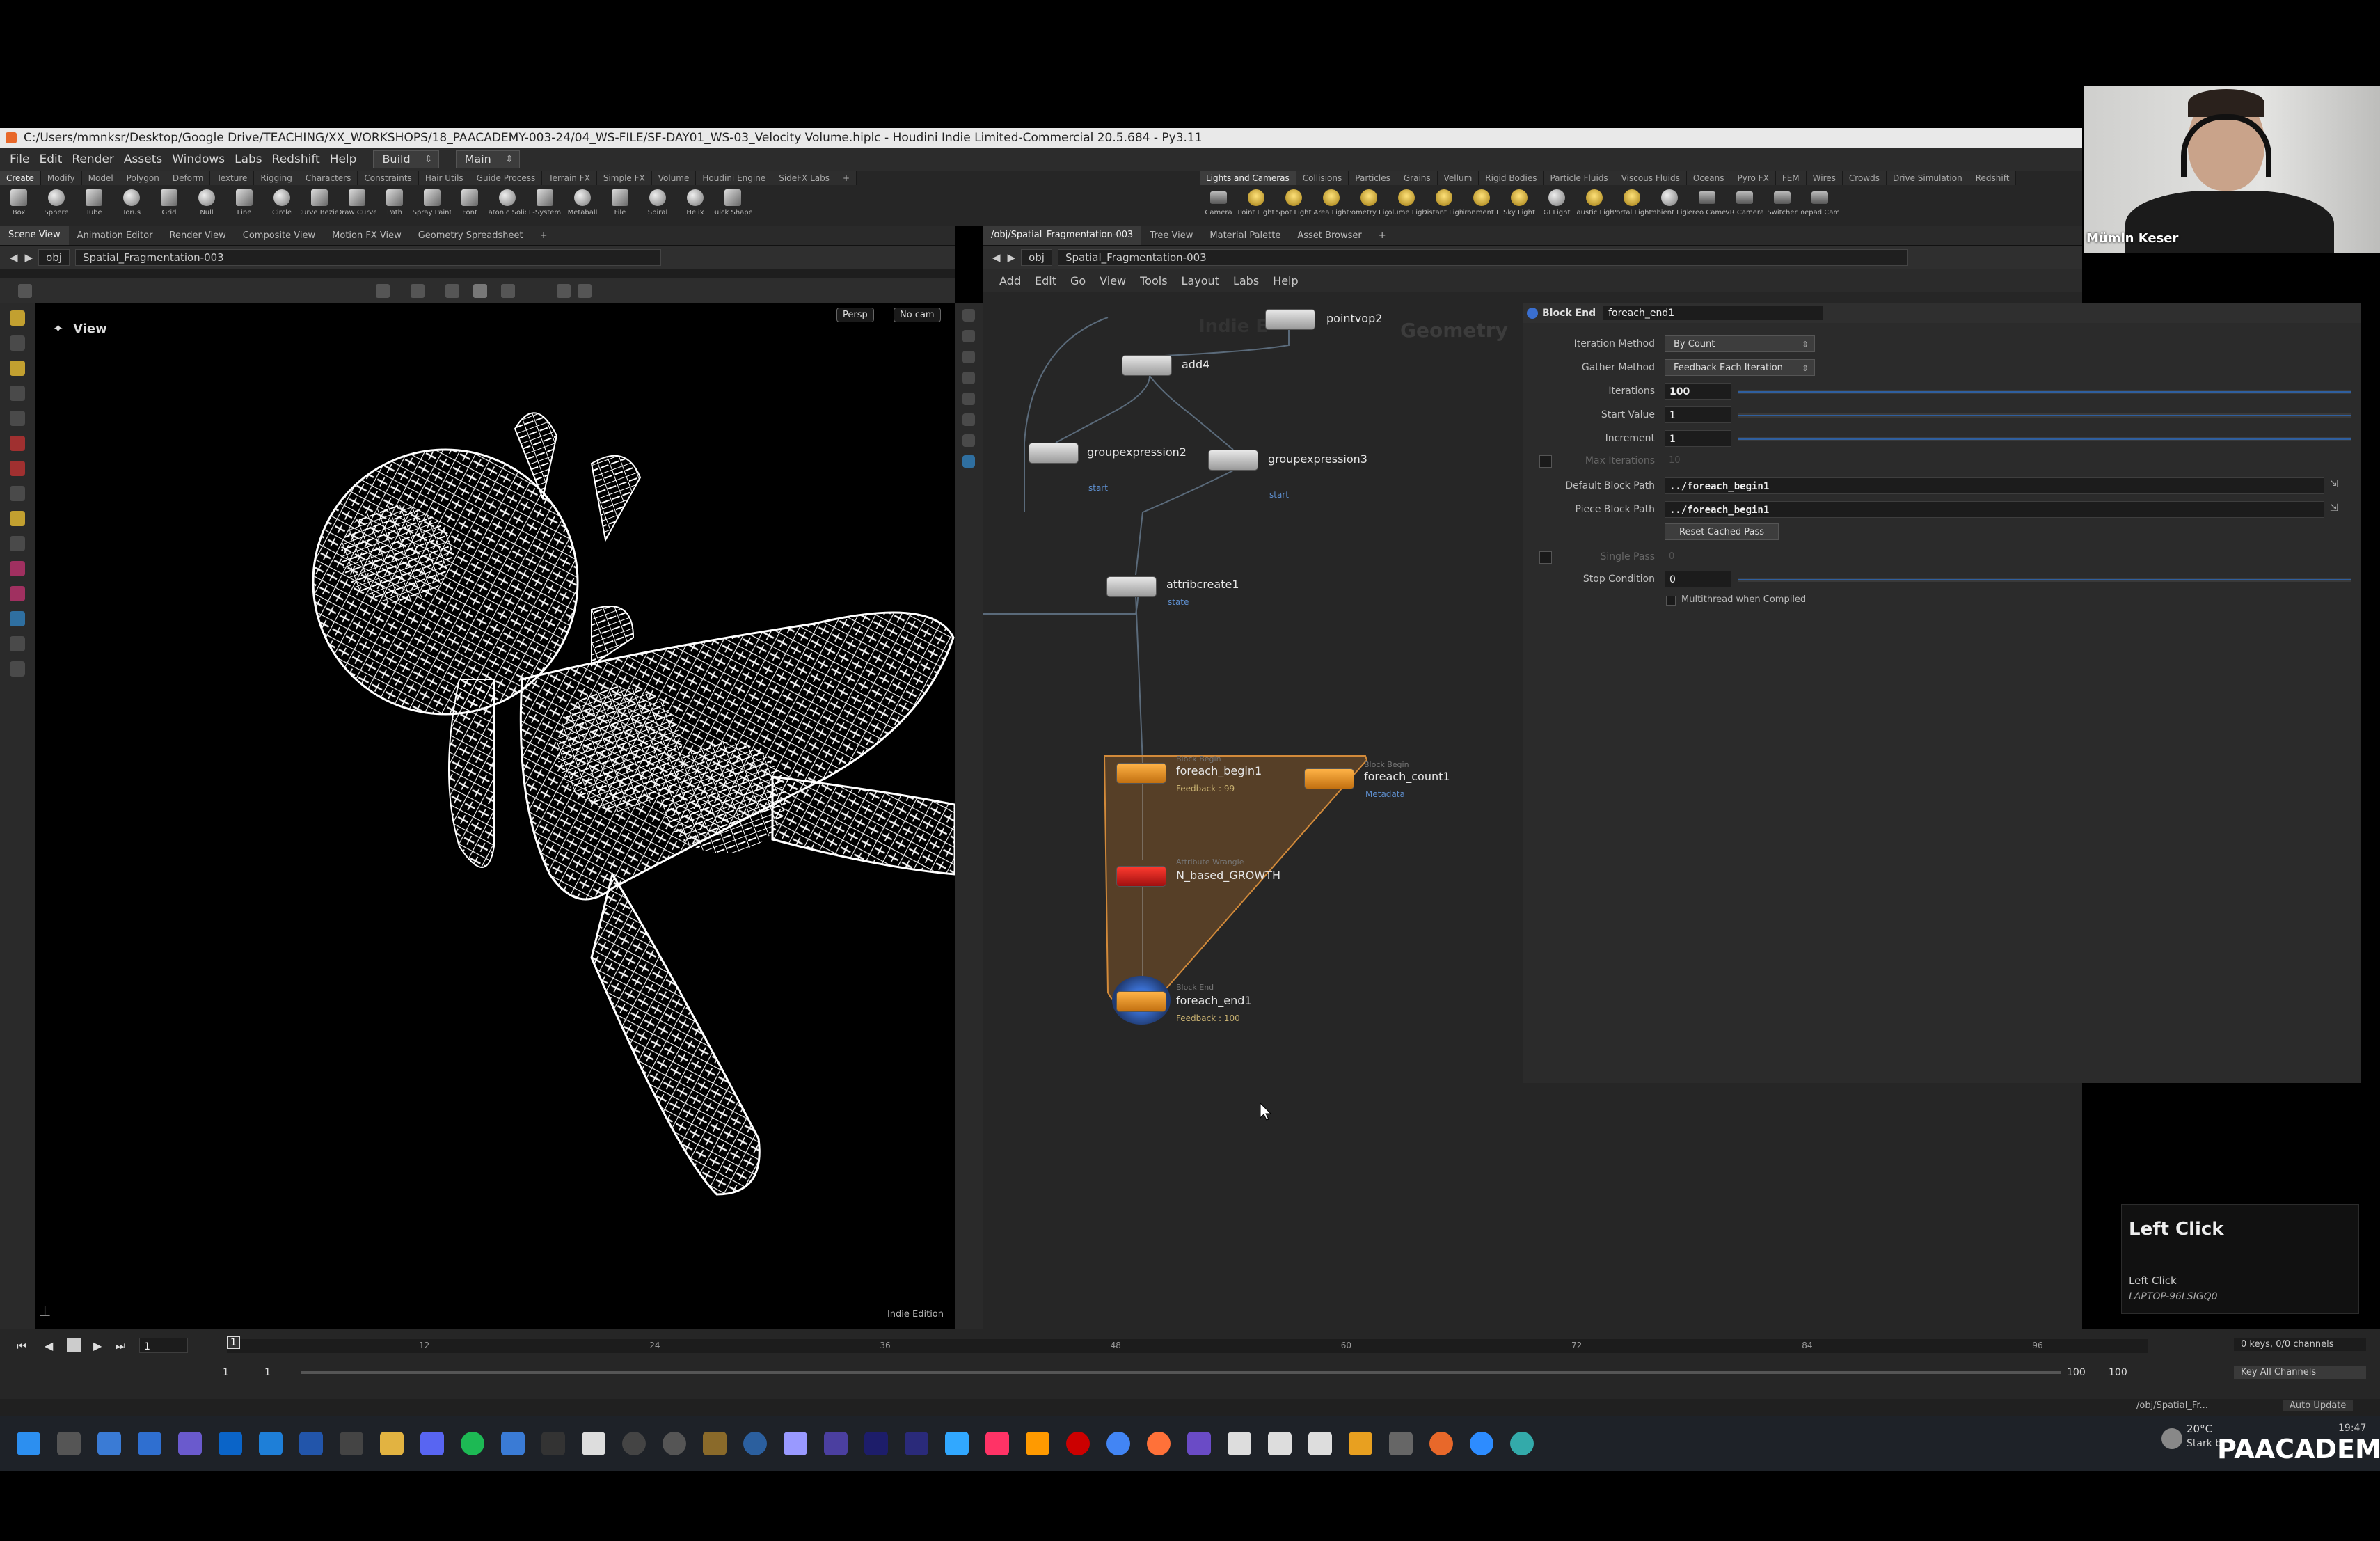 The height and width of the screenshot is (1541, 2380). What do you see at coordinates (199, 159) in the screenshot?
I see `menu-windows: Windows` at bounding box center [199, 159].